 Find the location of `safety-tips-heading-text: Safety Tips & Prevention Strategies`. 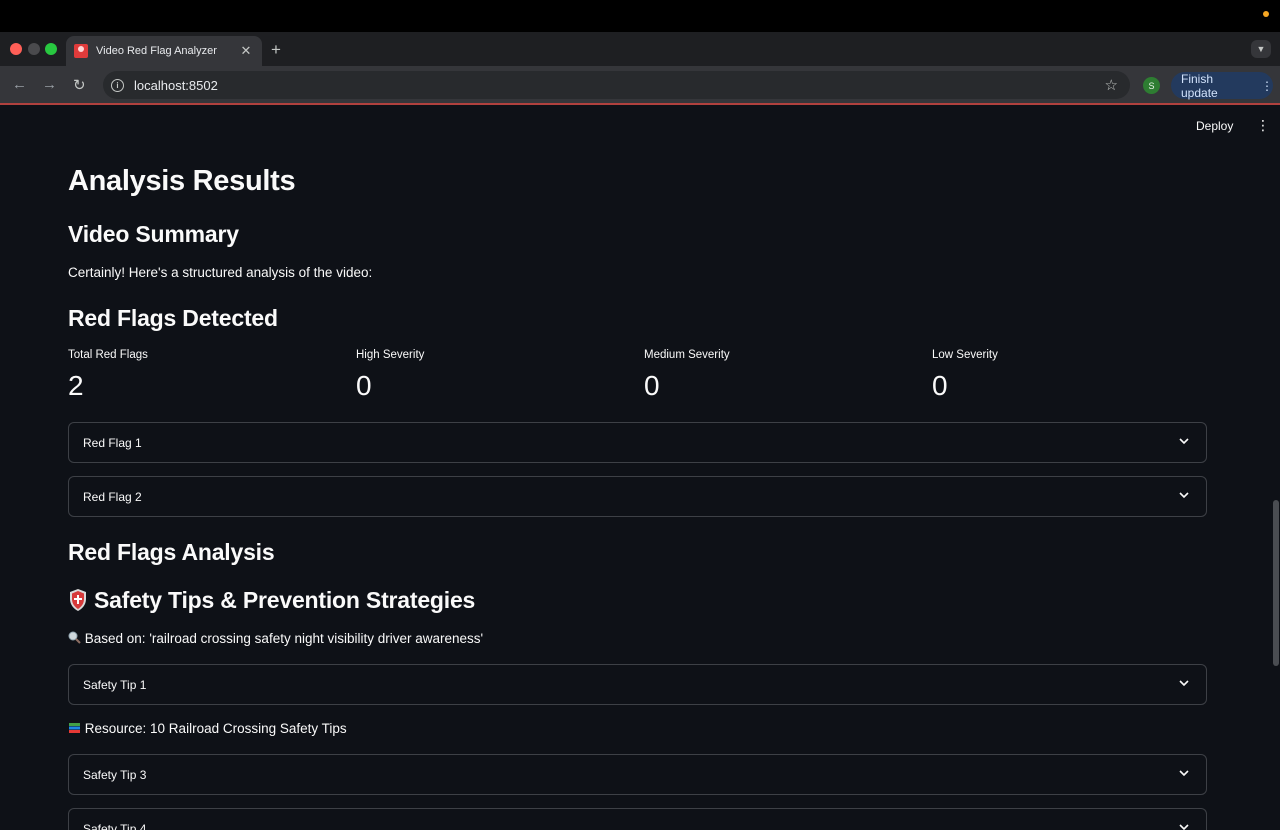

safety-tips-heading-text: Safety Tips & Prevention Strategies is located at coordinates (285, 600).